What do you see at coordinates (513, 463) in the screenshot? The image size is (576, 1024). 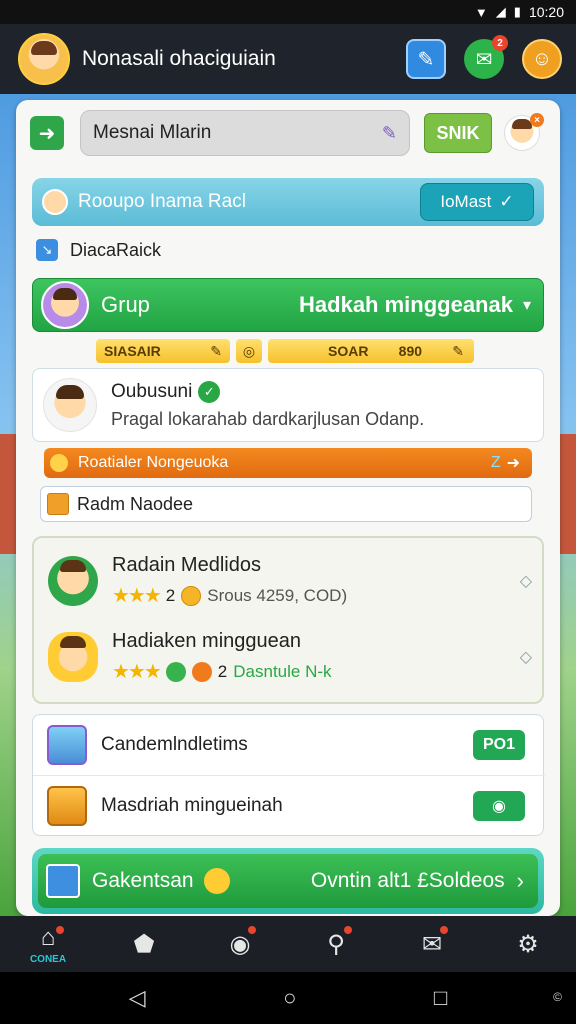 I see `arrow-right-icon: ➜` at bounding box center [513, 463].